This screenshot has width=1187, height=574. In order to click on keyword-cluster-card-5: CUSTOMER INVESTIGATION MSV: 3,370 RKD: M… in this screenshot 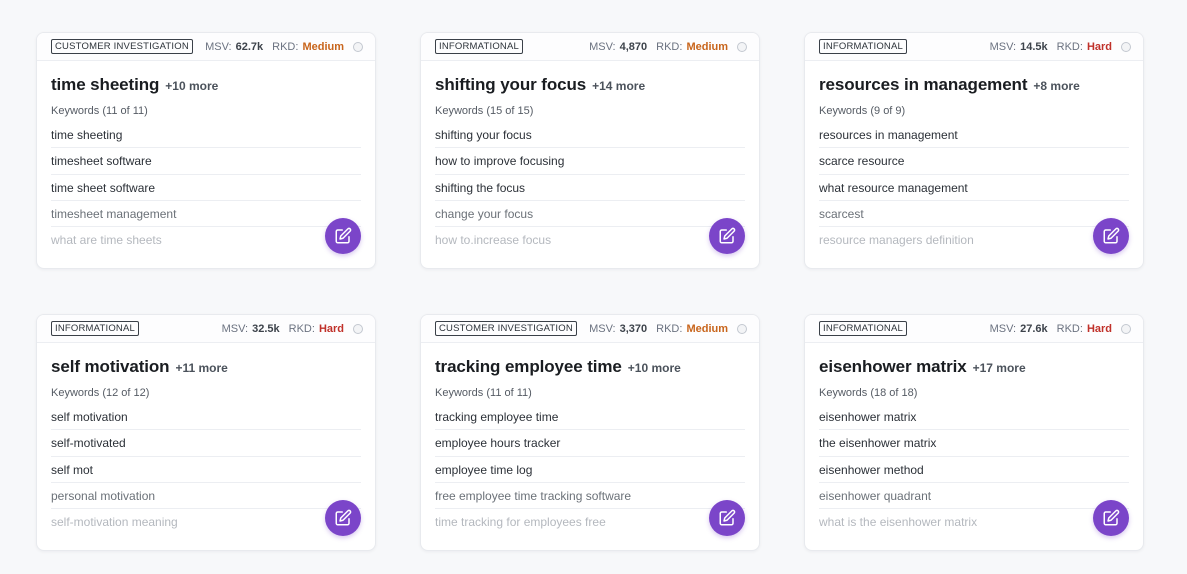, I will do `click(590, 432)`.